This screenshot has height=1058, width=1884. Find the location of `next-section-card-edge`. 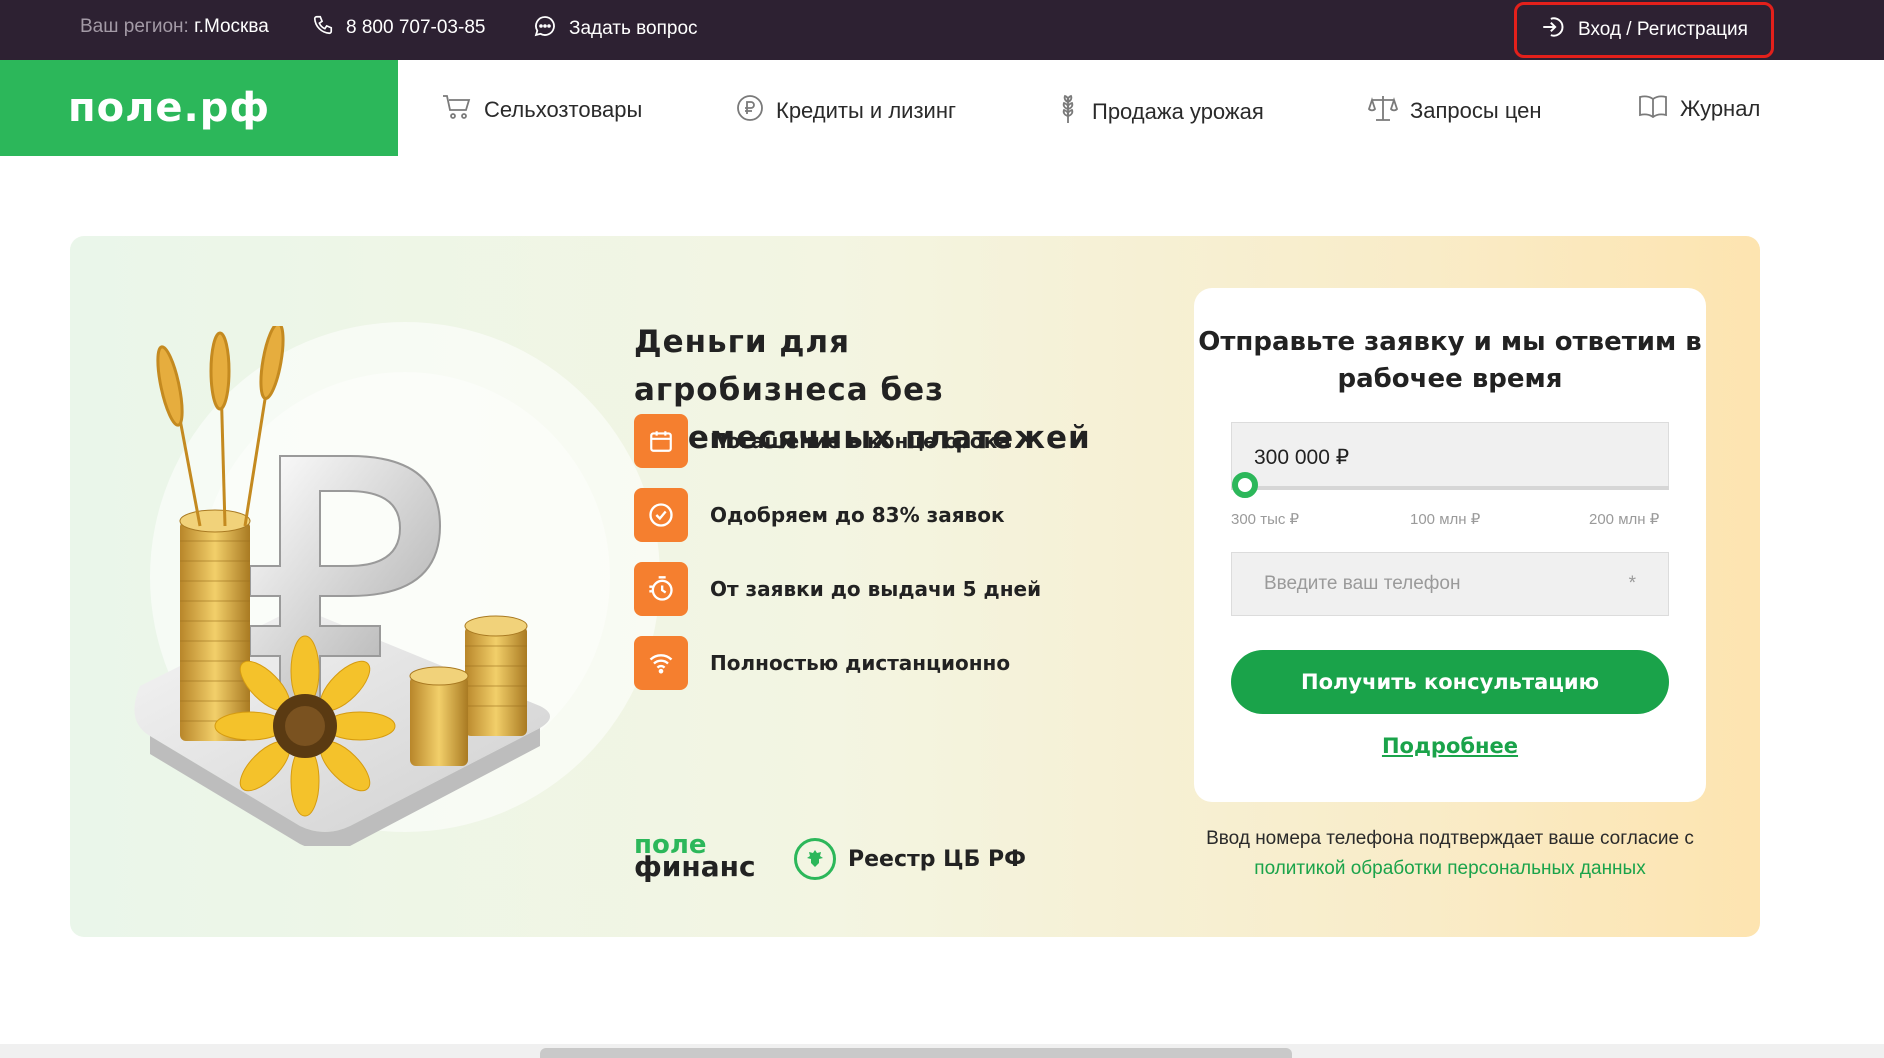

next-section-card-edge is located at coordinates (916, 1053).